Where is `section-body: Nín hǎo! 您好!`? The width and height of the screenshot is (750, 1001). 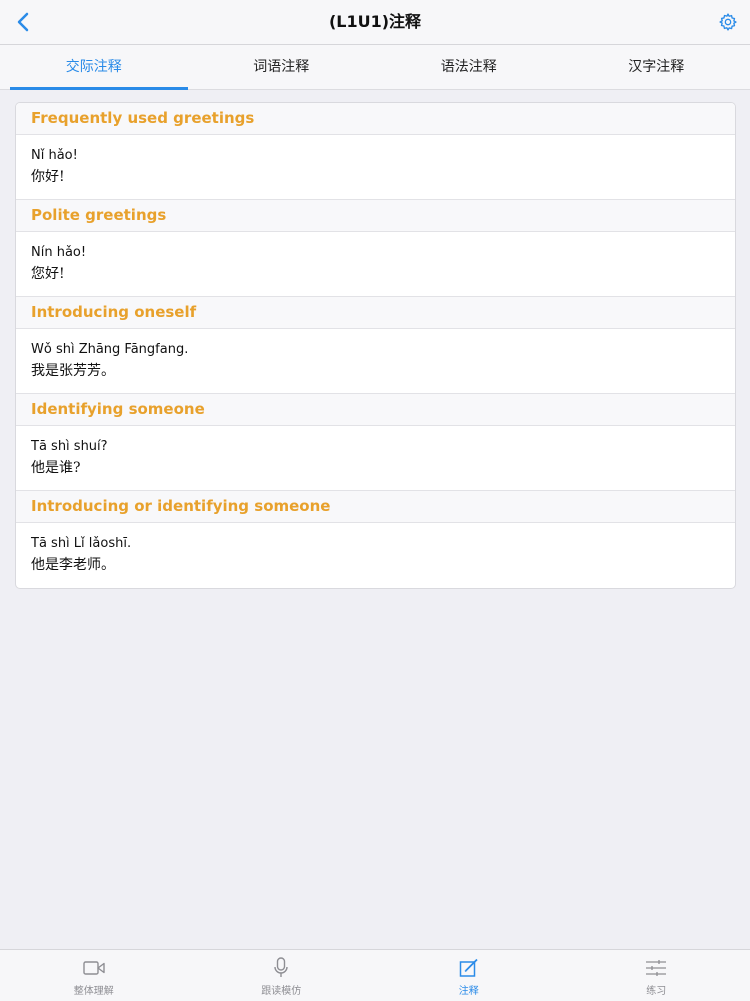 section-body: Nín hǎo! 您好! is located at coordinates (375, 264).